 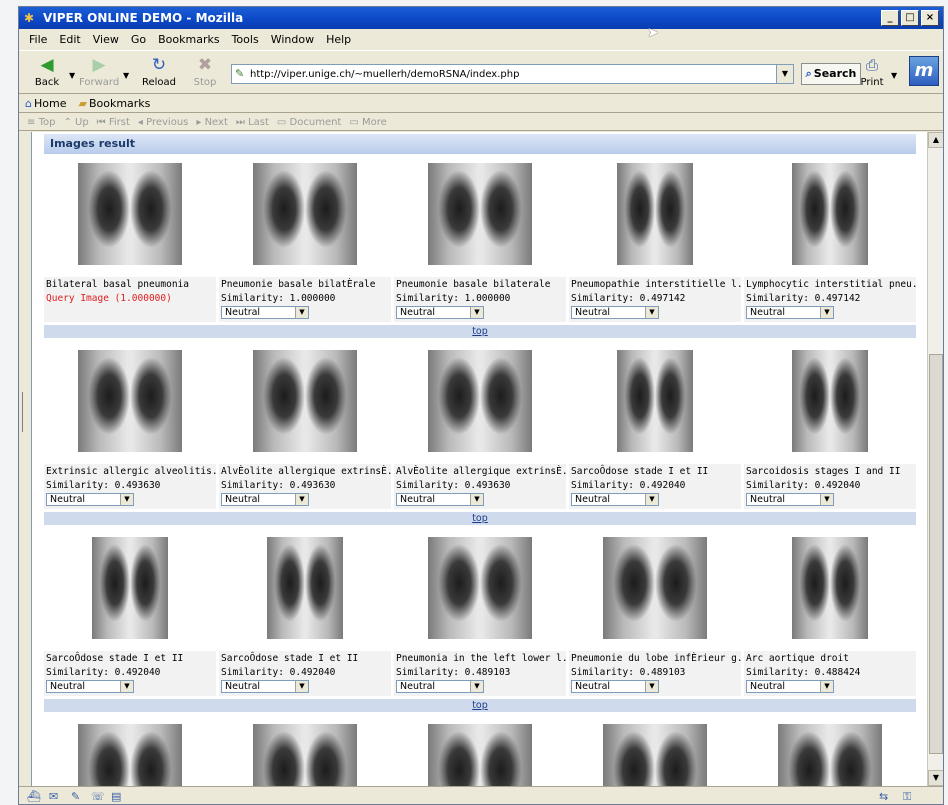 What do you see at coordinates (188, 39) in the screenshot?
I see `menu-bookmarks: Bookmarks` at bounding box center [188, 39].